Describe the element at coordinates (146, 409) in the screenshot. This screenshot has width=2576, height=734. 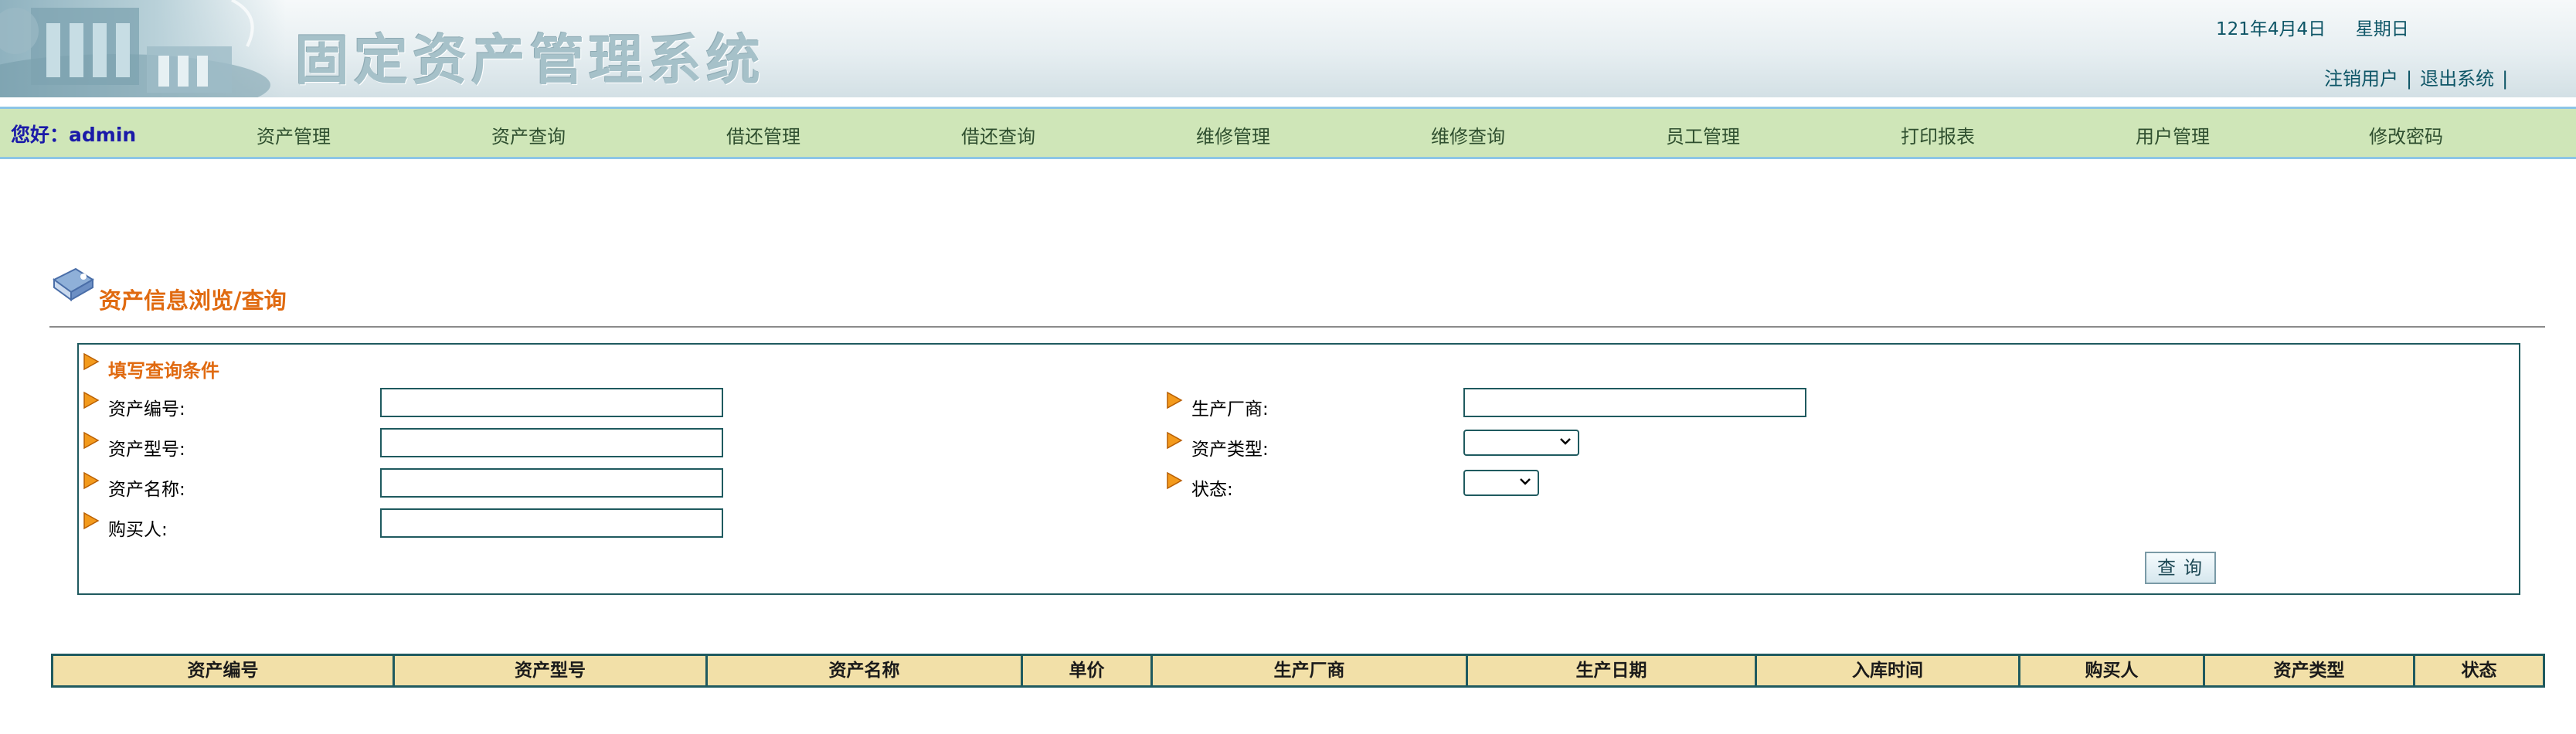
I see `asset-no-label: 资产编号:` at that location.